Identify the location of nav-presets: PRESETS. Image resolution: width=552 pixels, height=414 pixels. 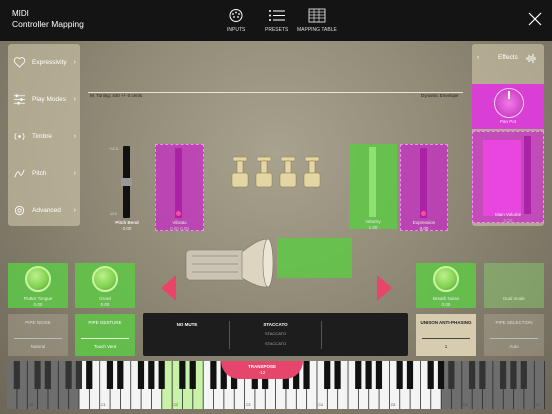
(276, 20).